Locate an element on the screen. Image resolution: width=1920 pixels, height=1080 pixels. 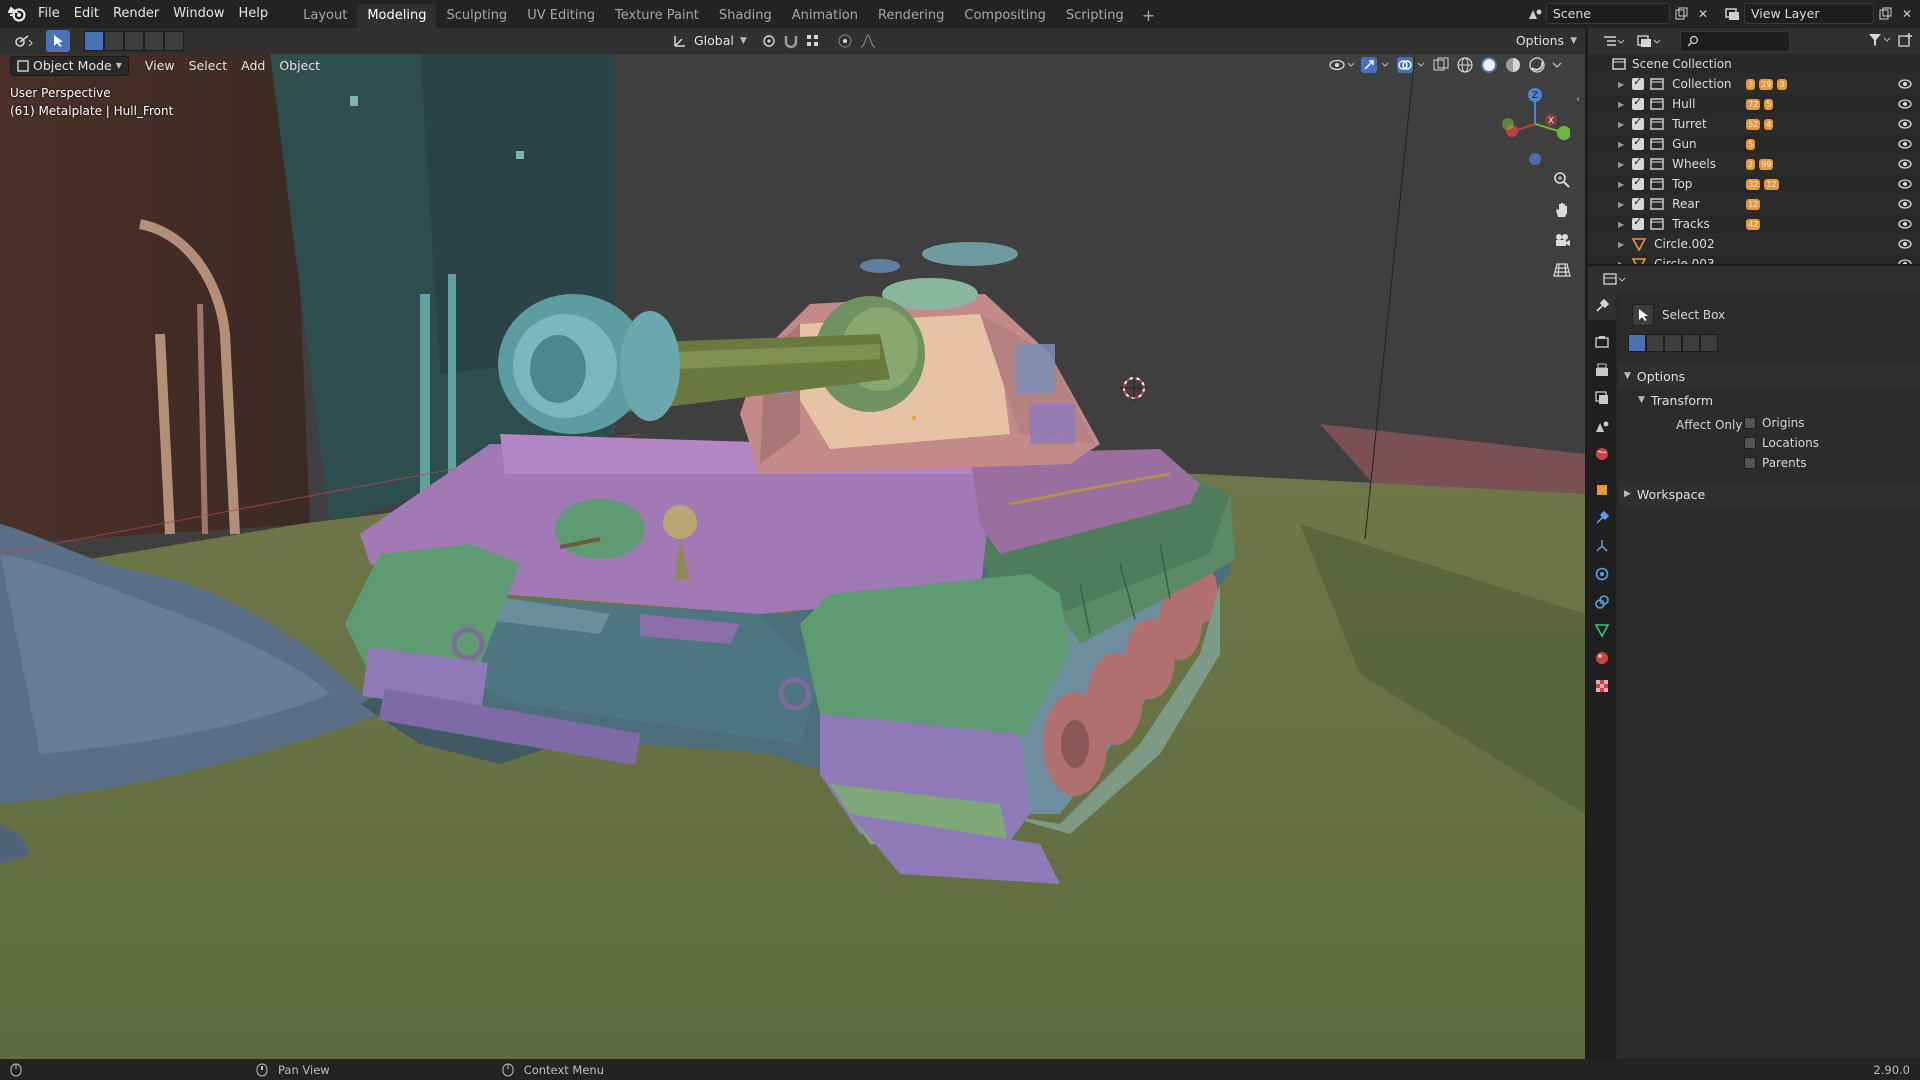
pivot-point-icon is located at coordinates (769, 41).